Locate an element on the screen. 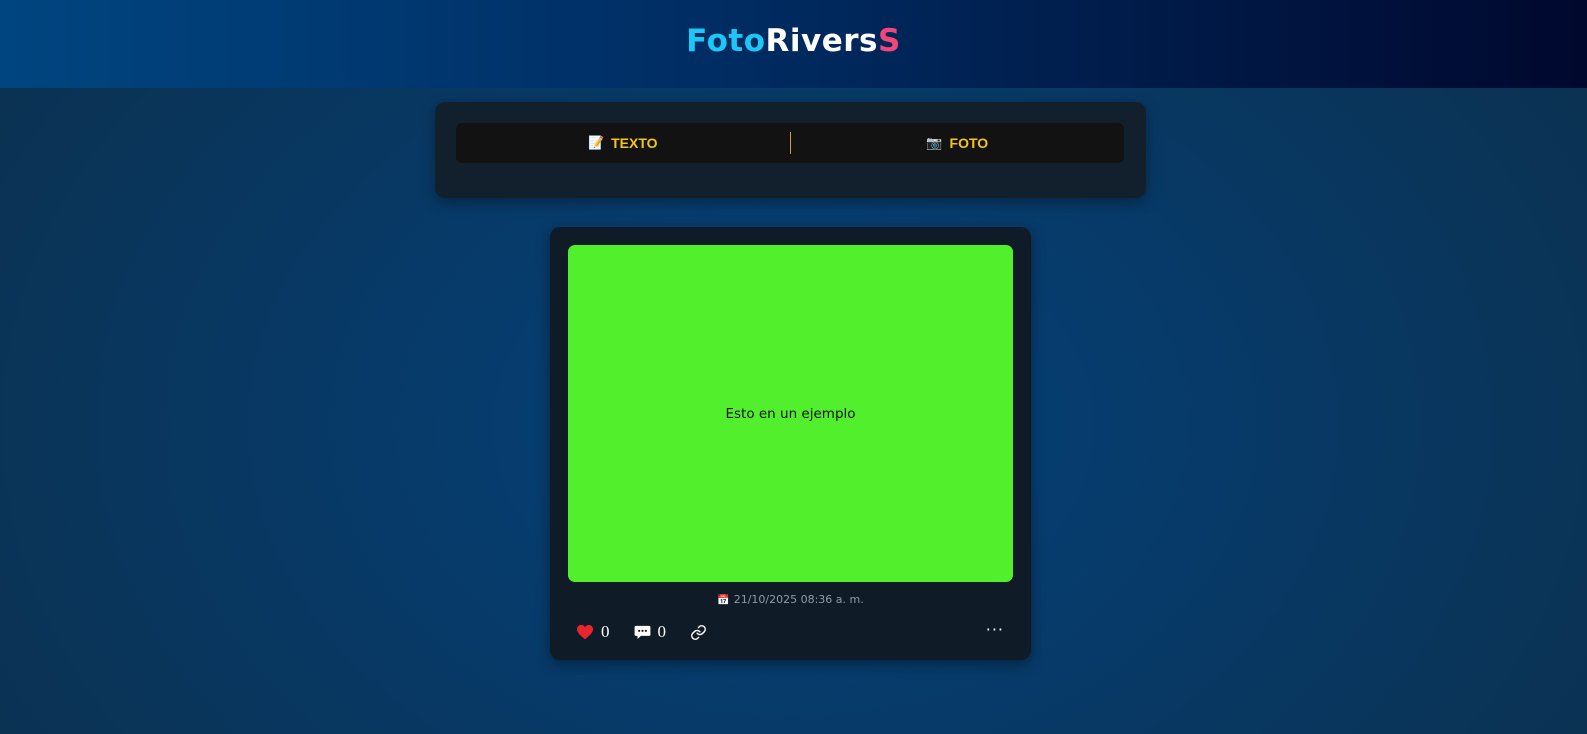 Image resolution: width=1587 pixels, height=734 pixels. tab-foto: 📷 FOTO is located at coordinates (958, 143).